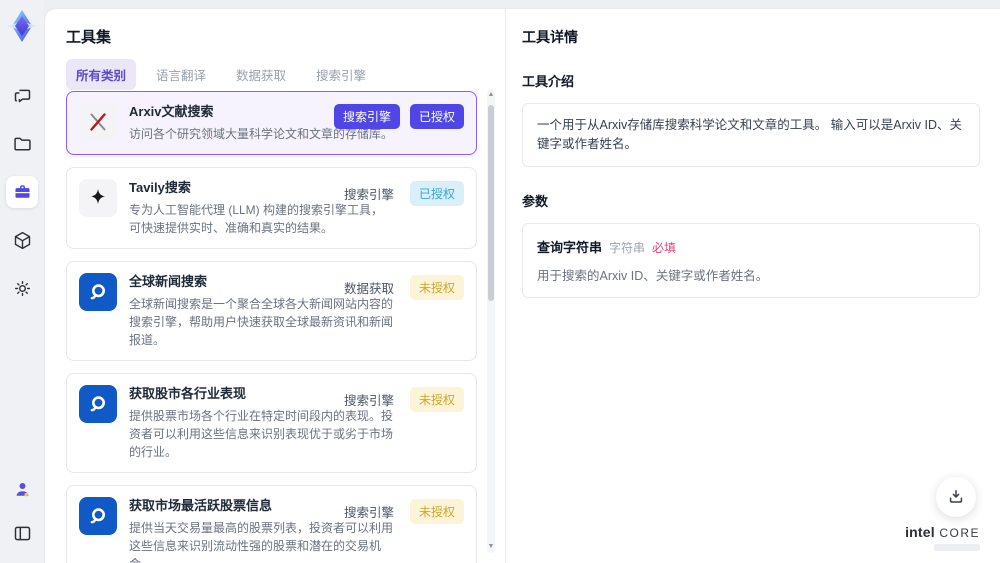 The height and width of the screenshot is (563, 1000). Describe the element at coordinates (957, 547) in the screenshot. I see `intel-logo-subtext` at that location.